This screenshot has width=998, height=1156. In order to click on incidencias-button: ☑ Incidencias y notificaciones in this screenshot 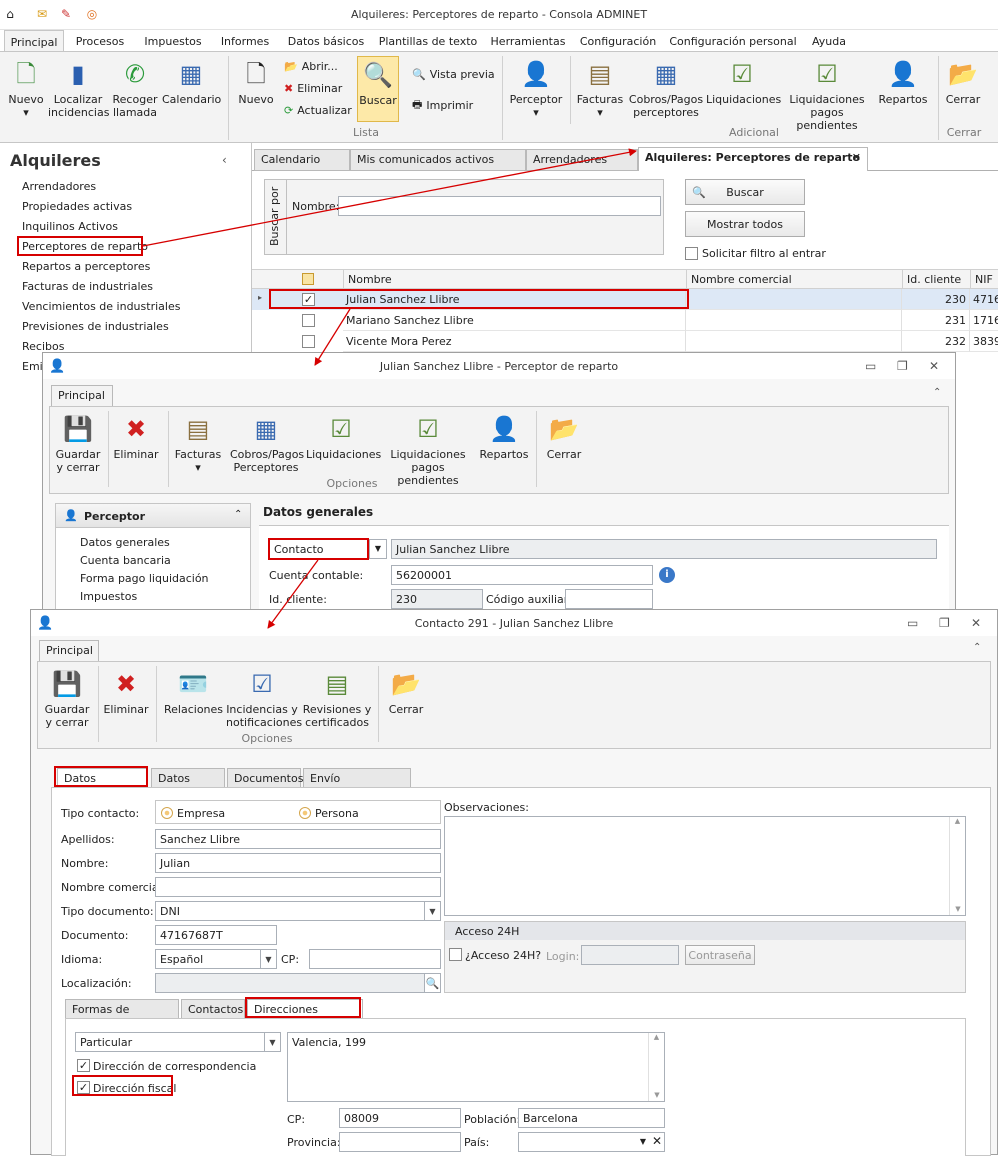, I will do `click(264, 699)`.